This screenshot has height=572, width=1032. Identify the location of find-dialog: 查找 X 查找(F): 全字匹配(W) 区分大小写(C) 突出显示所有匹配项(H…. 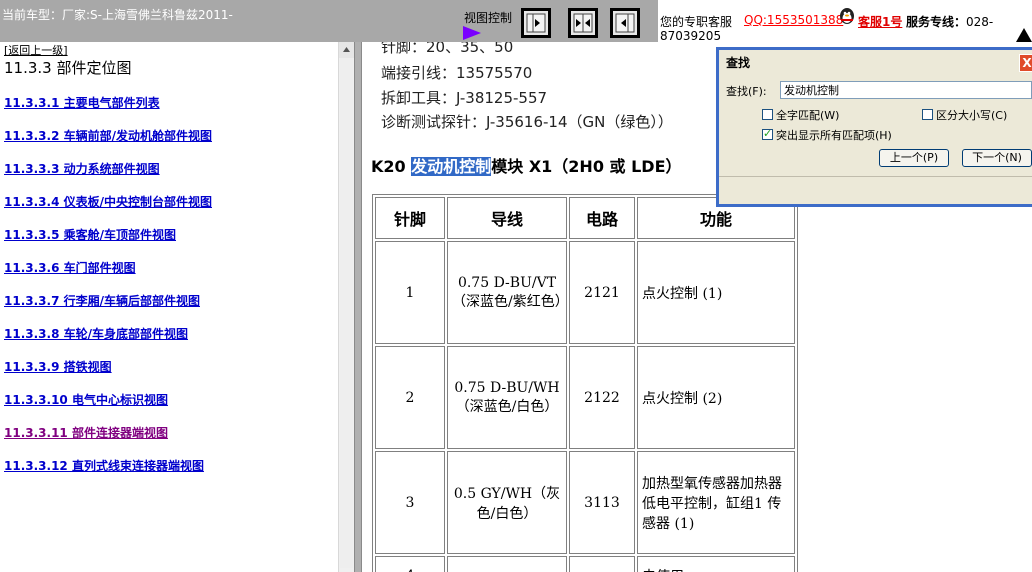
(874, 127).